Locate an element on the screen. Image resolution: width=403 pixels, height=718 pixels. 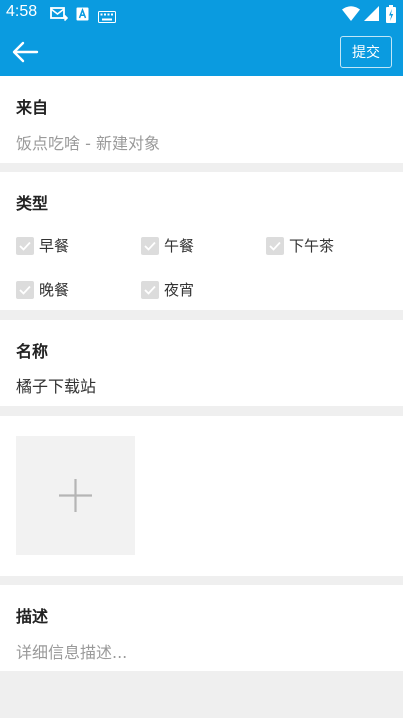
add-image-button is located at coordinates (75, 495).